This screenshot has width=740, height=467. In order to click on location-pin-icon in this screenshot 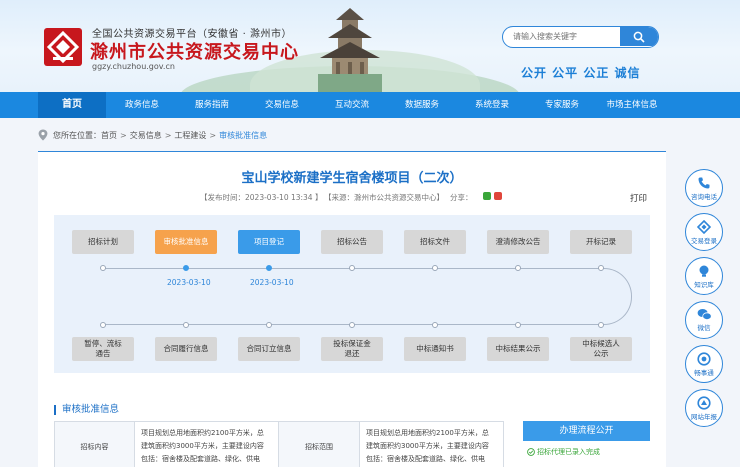, I will do `click(43, 135)`.